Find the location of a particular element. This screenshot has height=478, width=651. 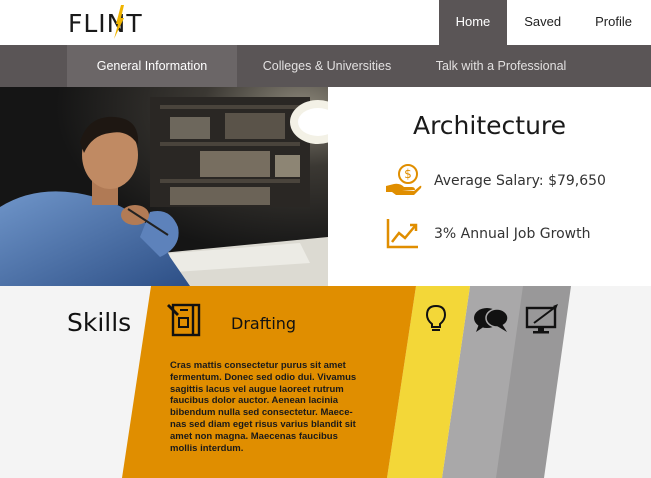

lightbulb-icon is located at coordinates (436, 318).